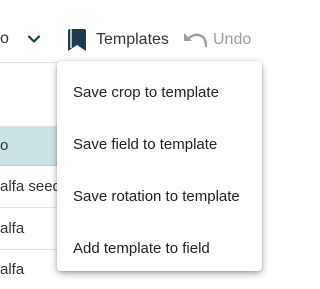  Describe the element at coordinates (4, 145) in the screenshot. I see `table-cell: o` at that location.